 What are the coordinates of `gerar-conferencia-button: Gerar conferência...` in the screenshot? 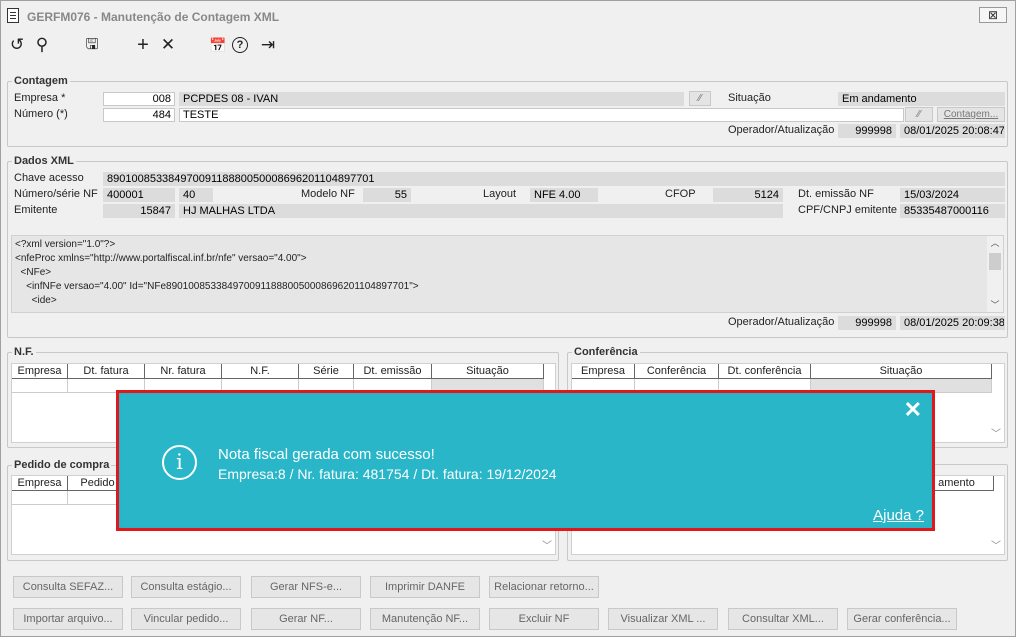 It's located at (902, 619).